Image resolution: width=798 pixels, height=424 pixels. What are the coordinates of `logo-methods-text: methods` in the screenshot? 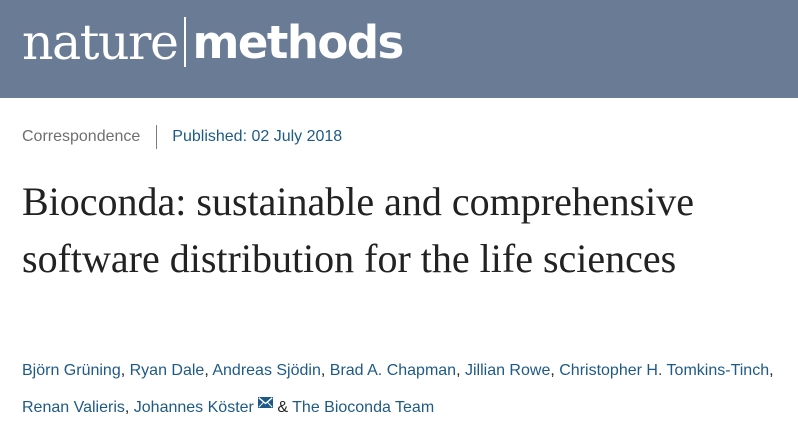 It's located at (298, 42).